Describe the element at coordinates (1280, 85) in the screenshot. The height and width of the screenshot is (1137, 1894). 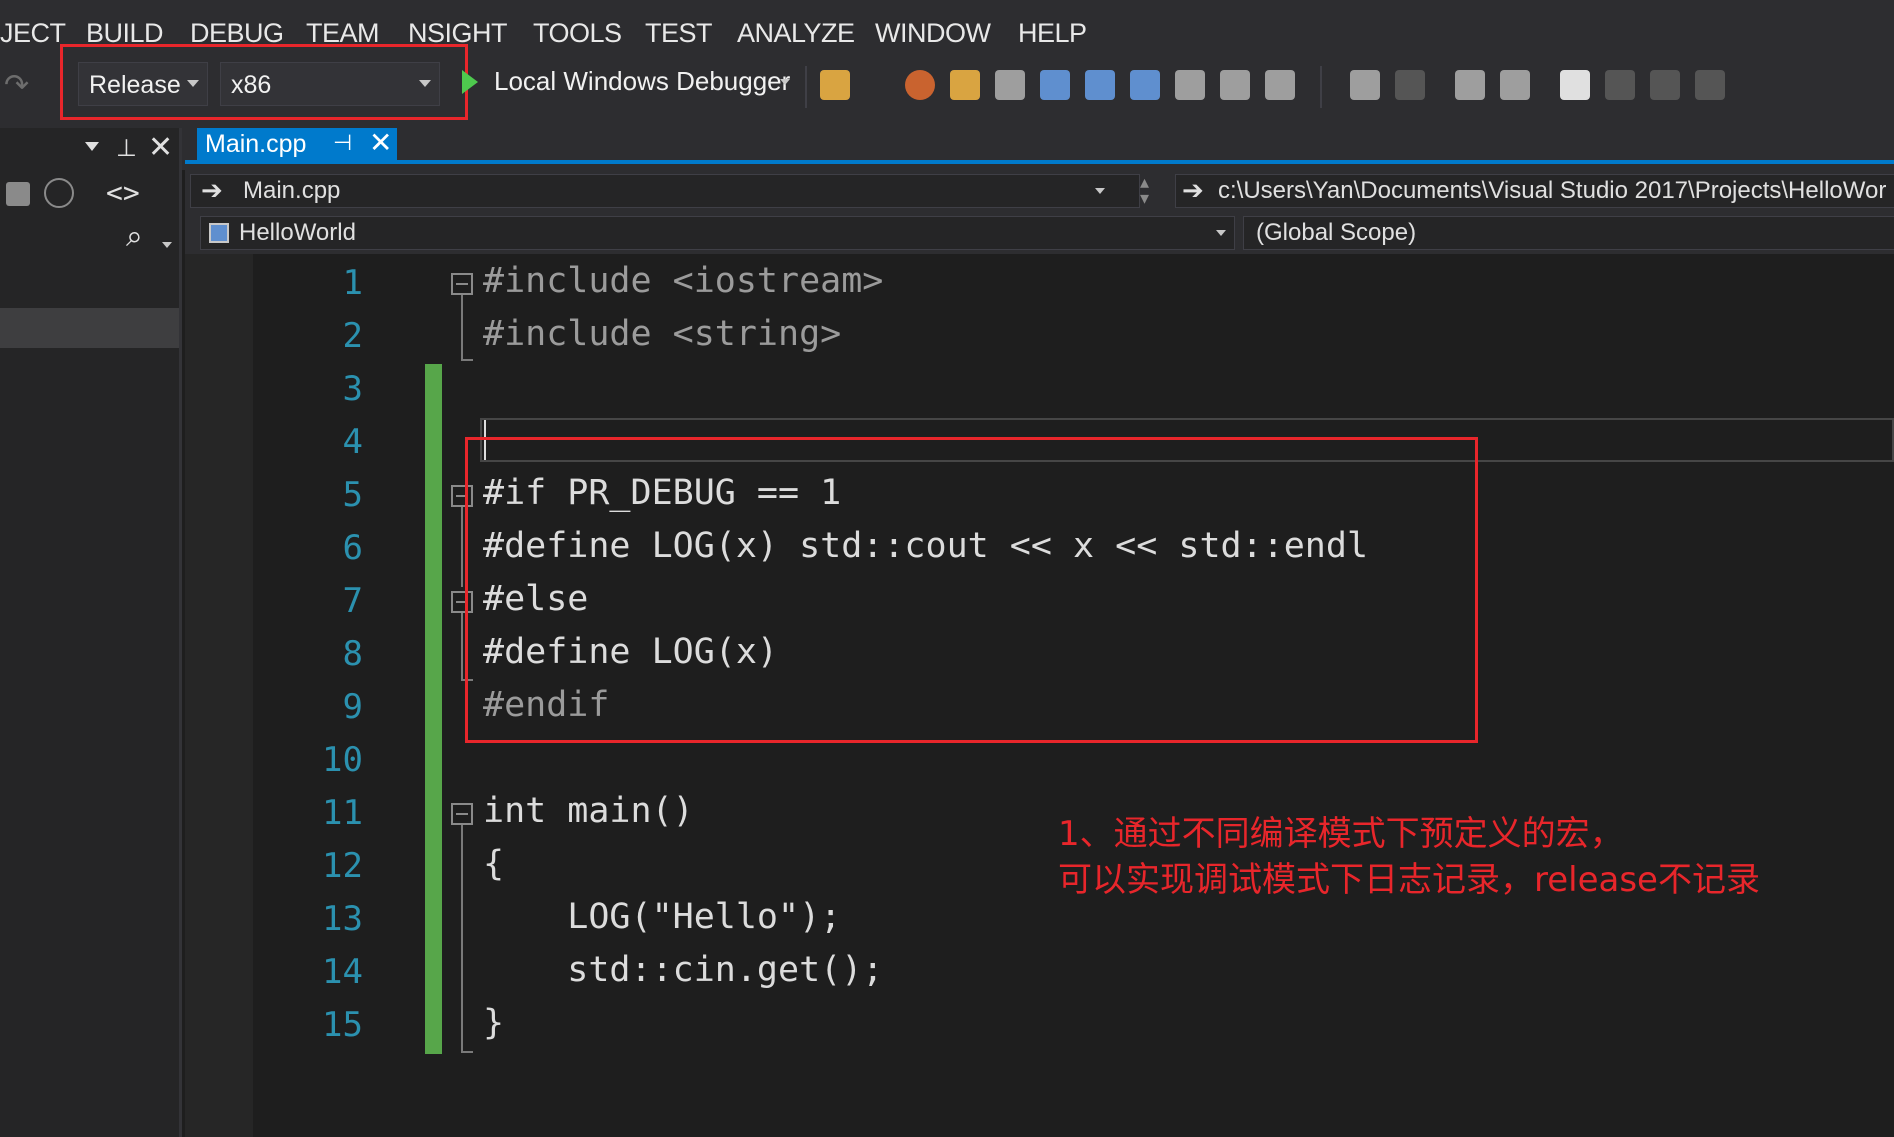
I see `attach-icon` at that location.